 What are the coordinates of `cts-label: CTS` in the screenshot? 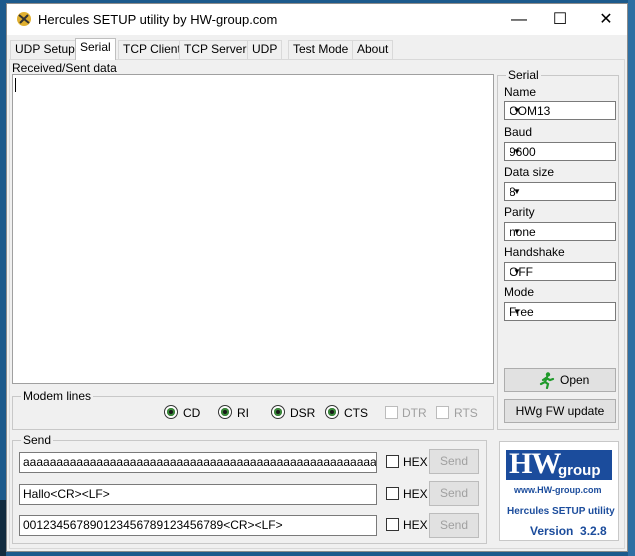 It's located at (356, 413).